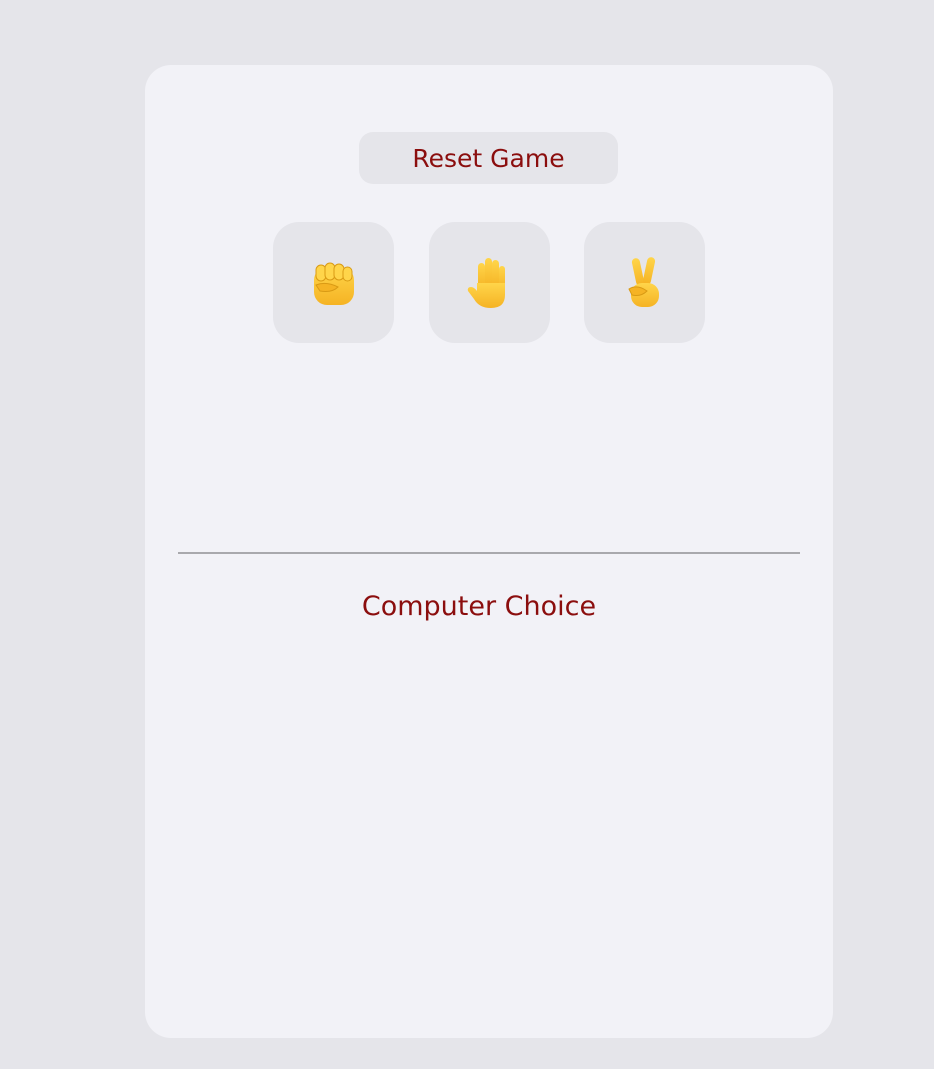 This screenshot has width=934, height=1069. What do you see at coordinates (488, 158) in the screenshot?
I see `reset-game-button: Reset Game` at bounding box center [488, 158].